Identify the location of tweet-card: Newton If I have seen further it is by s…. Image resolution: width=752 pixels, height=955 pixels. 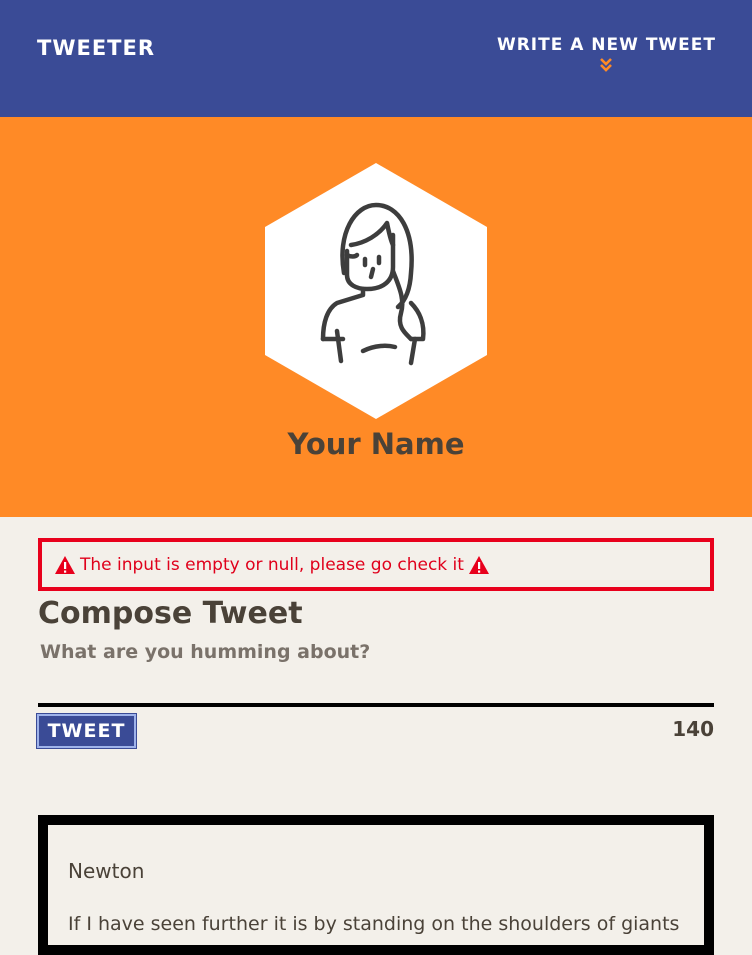
(376, 885).